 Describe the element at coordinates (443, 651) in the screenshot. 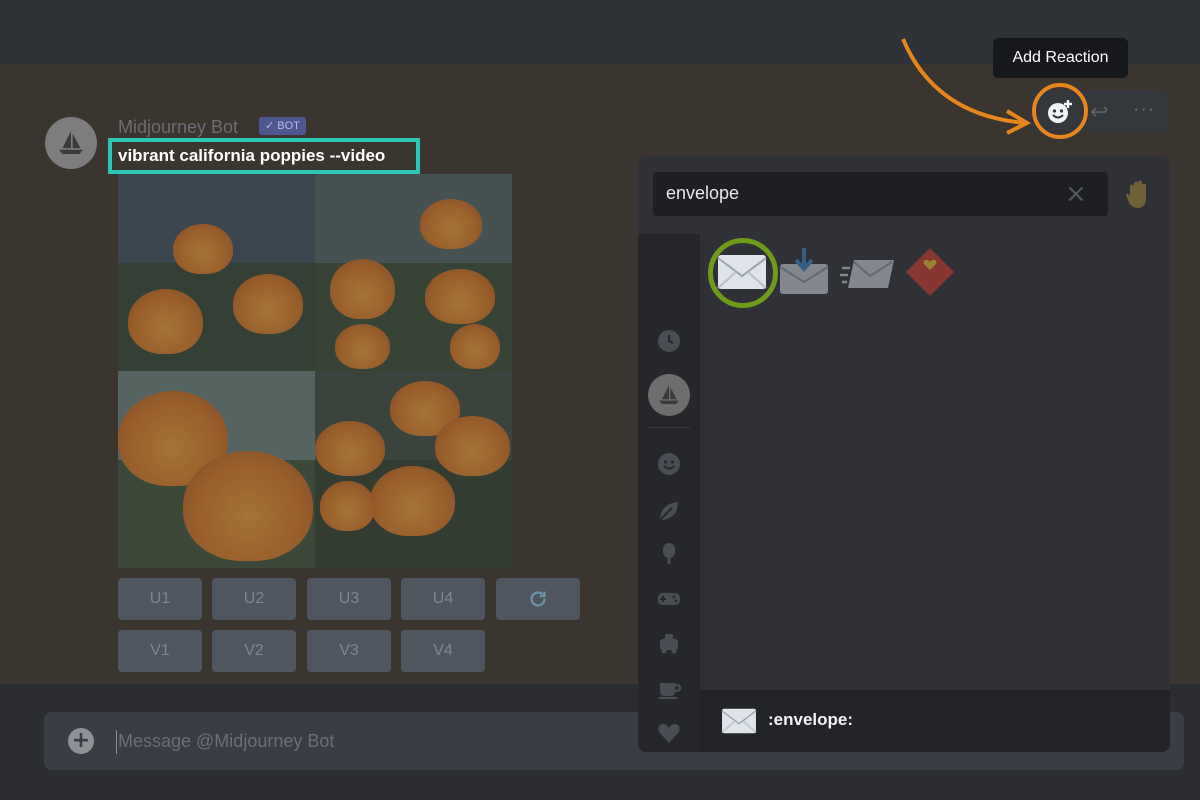

I see `variation-button-4: V4` at that location.